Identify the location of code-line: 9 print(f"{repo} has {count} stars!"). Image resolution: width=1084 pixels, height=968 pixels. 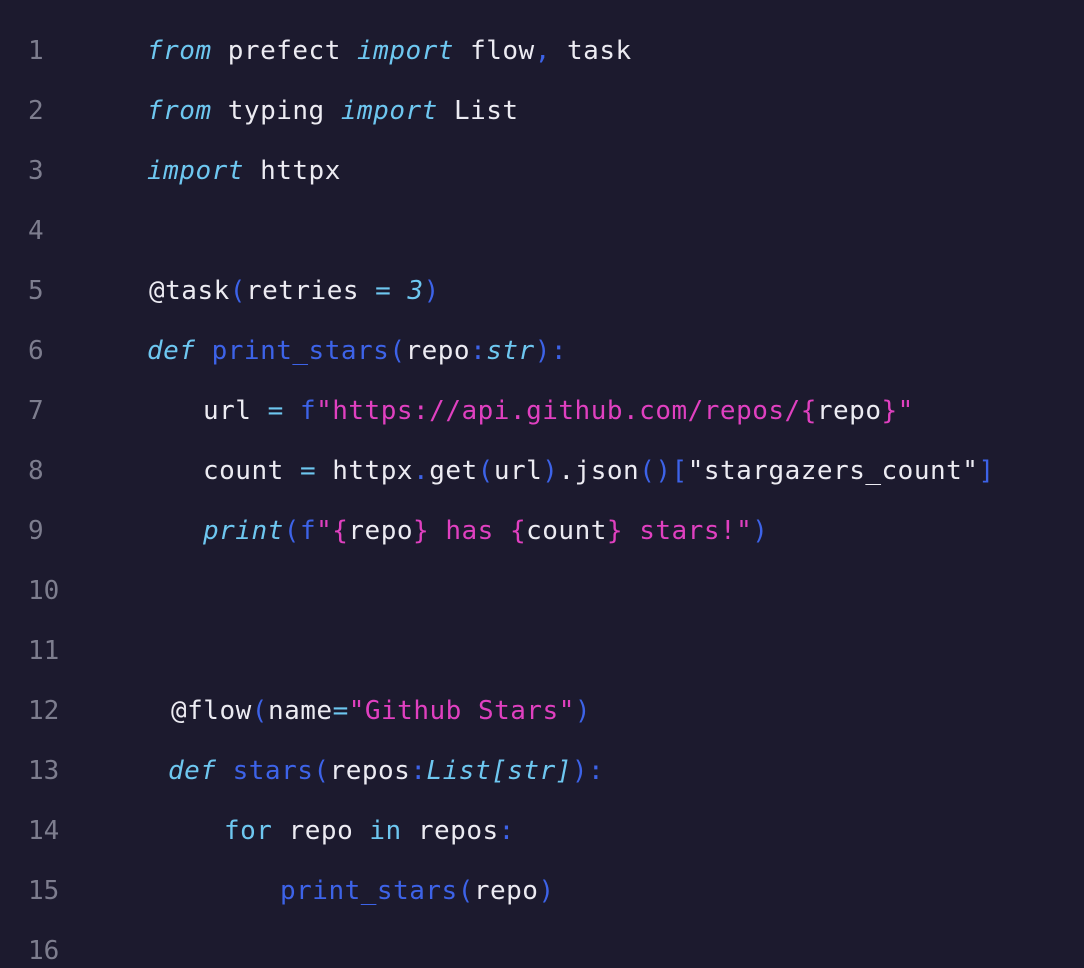
(542, 531).